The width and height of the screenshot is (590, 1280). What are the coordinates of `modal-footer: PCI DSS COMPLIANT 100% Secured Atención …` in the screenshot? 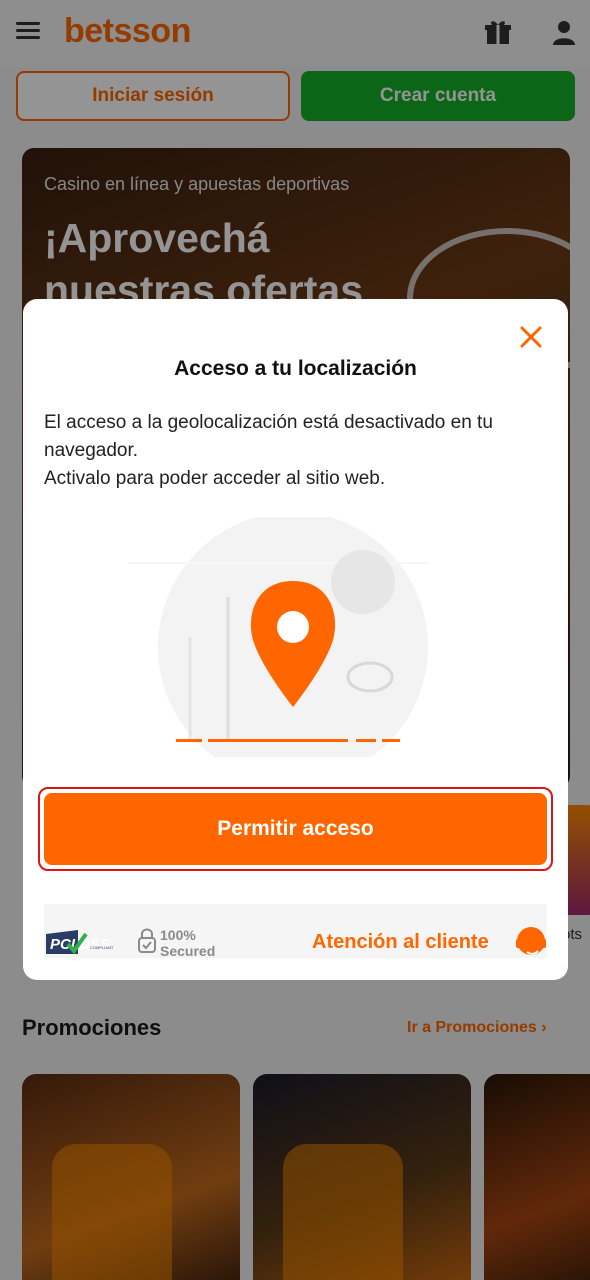 It's located at (296, 931).